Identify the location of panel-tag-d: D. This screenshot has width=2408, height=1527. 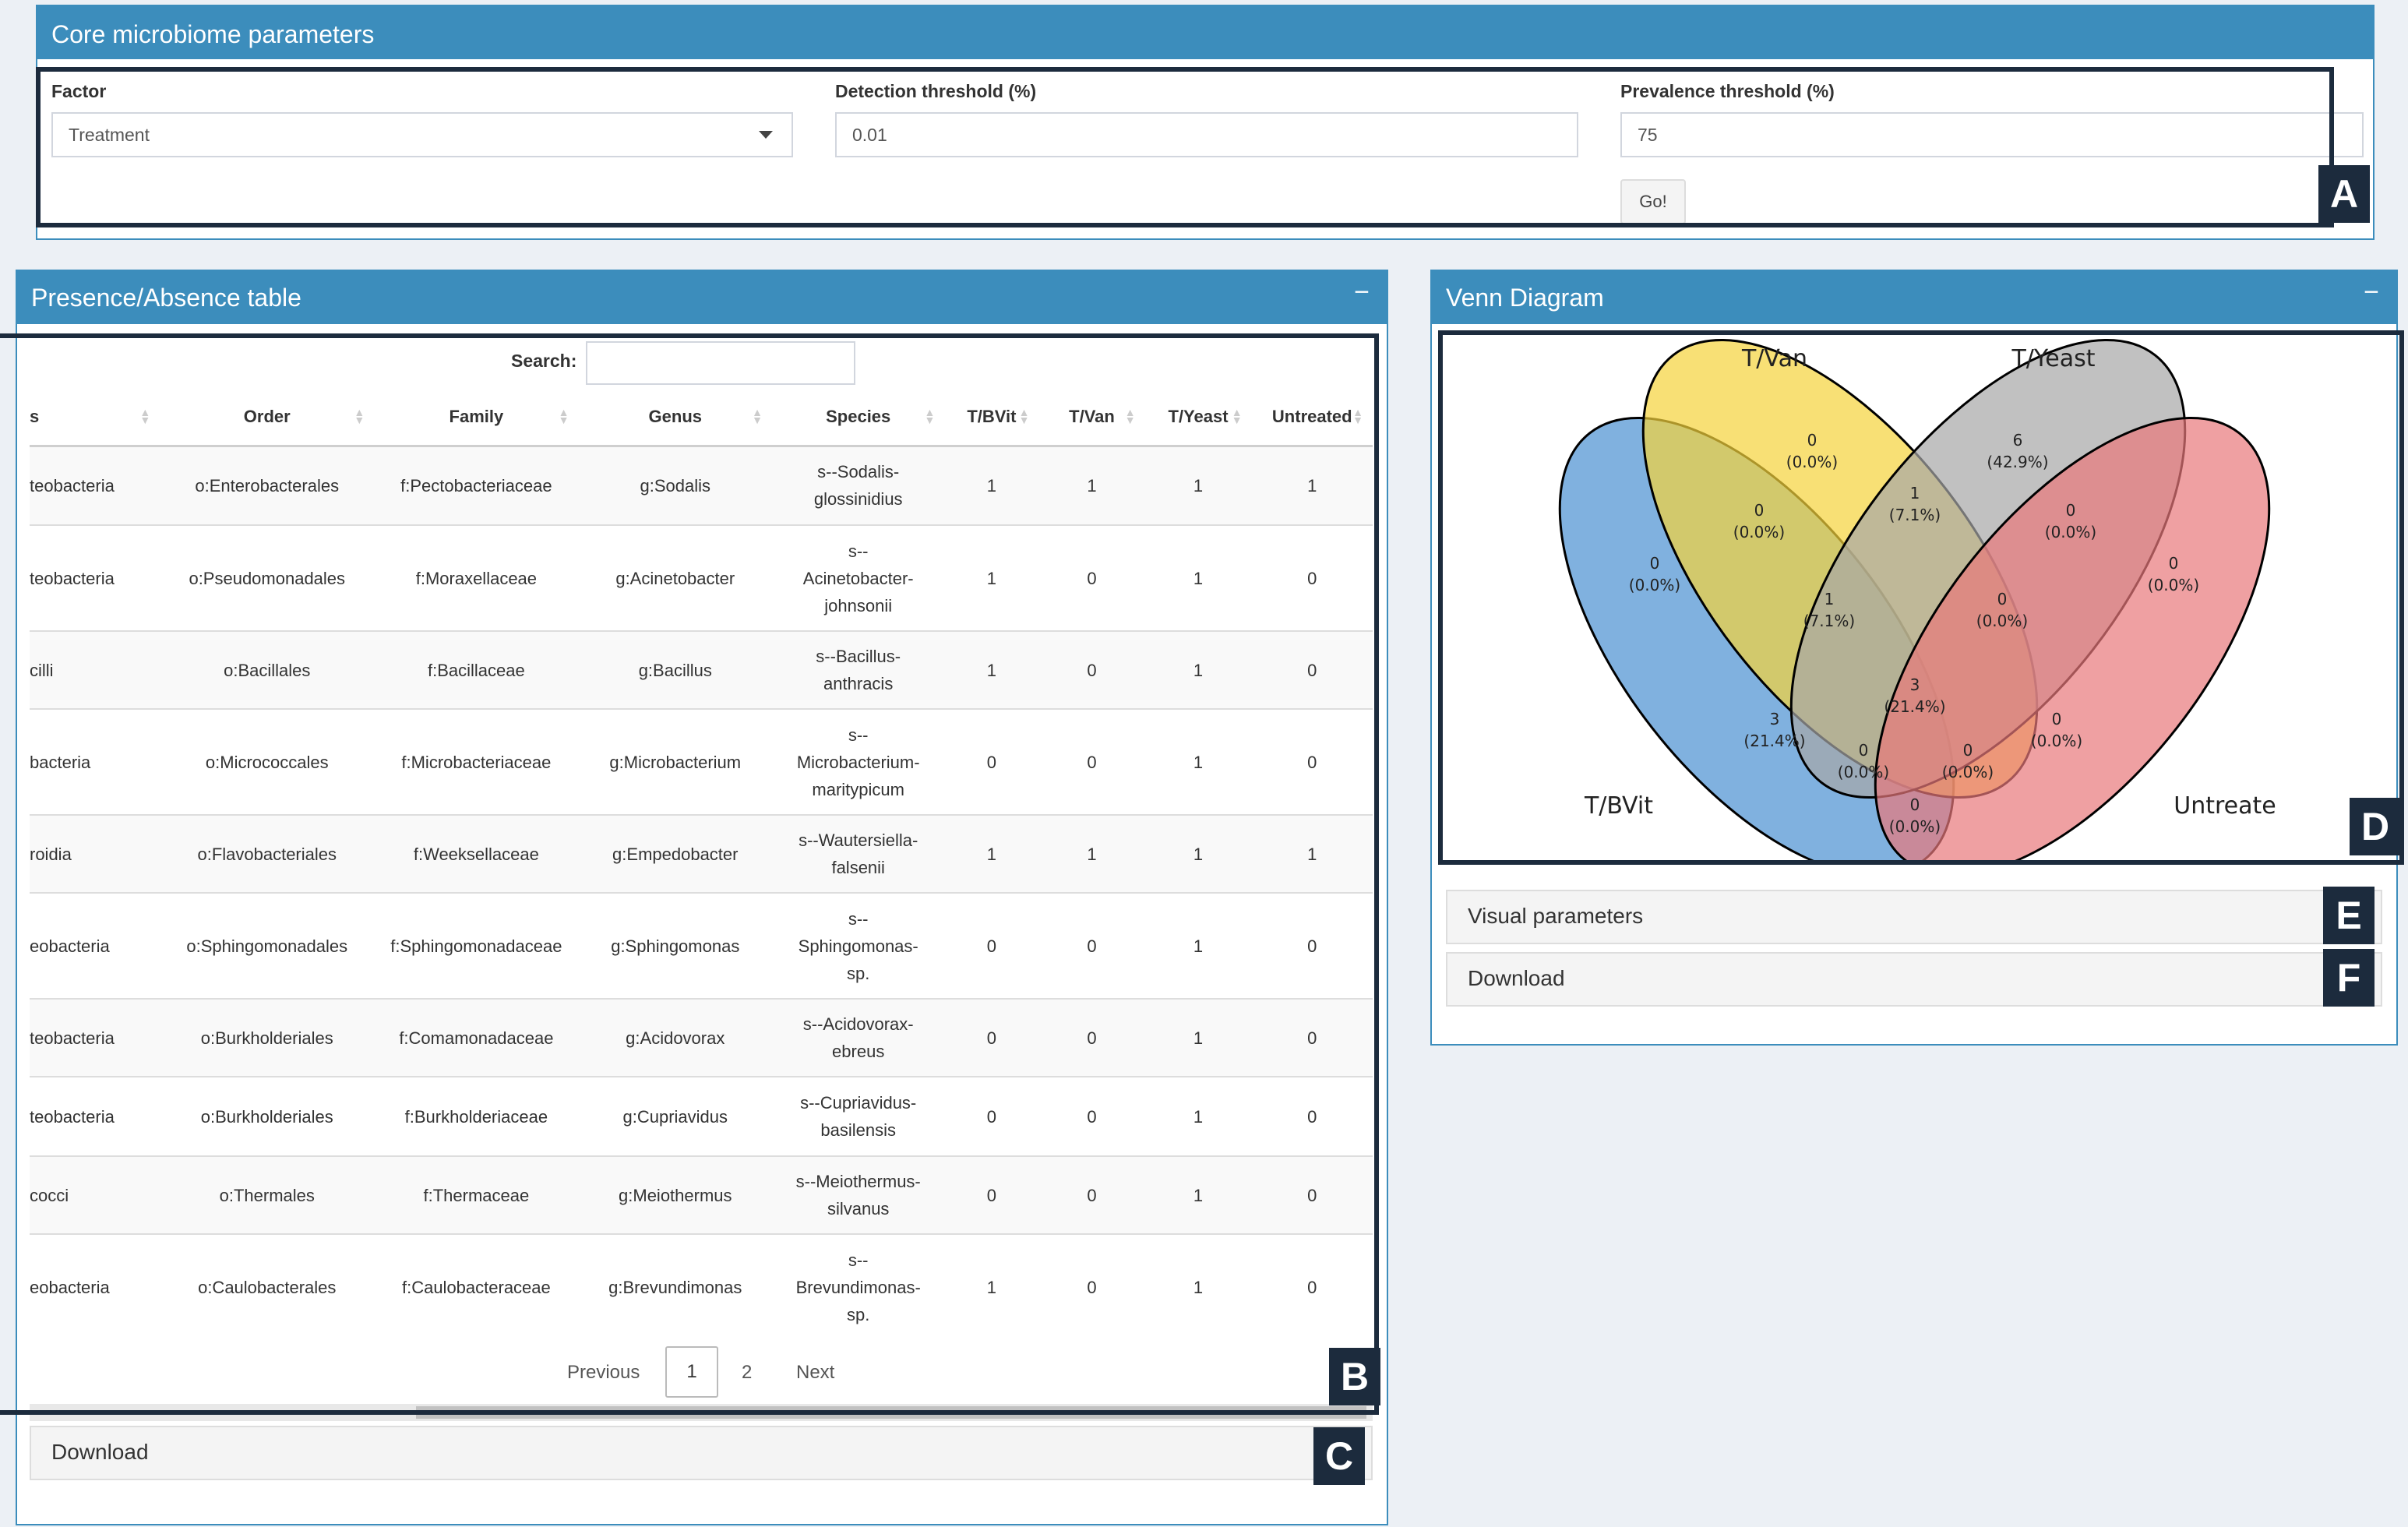
(2375, 827).